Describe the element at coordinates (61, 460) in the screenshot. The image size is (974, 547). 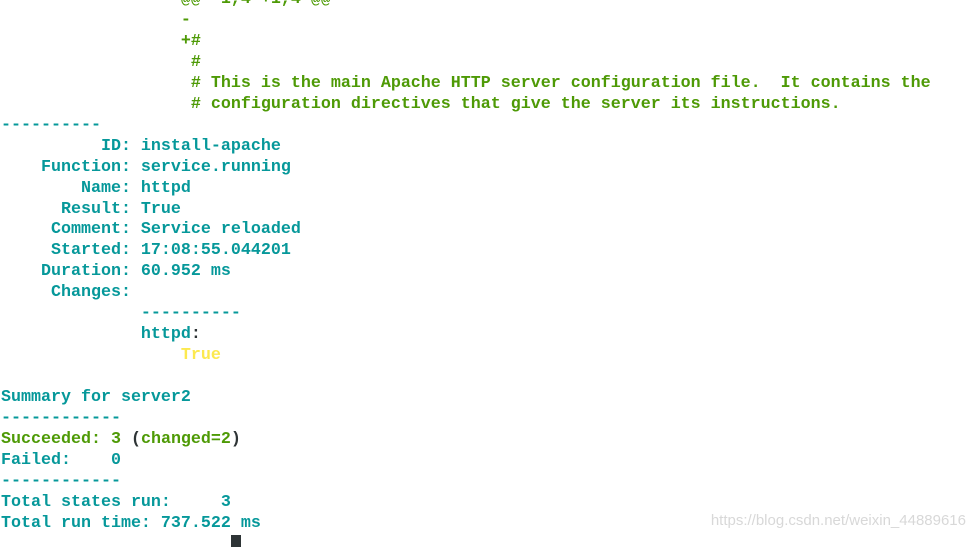
I see `terminal-text-segment: Failed: 0` at that location.